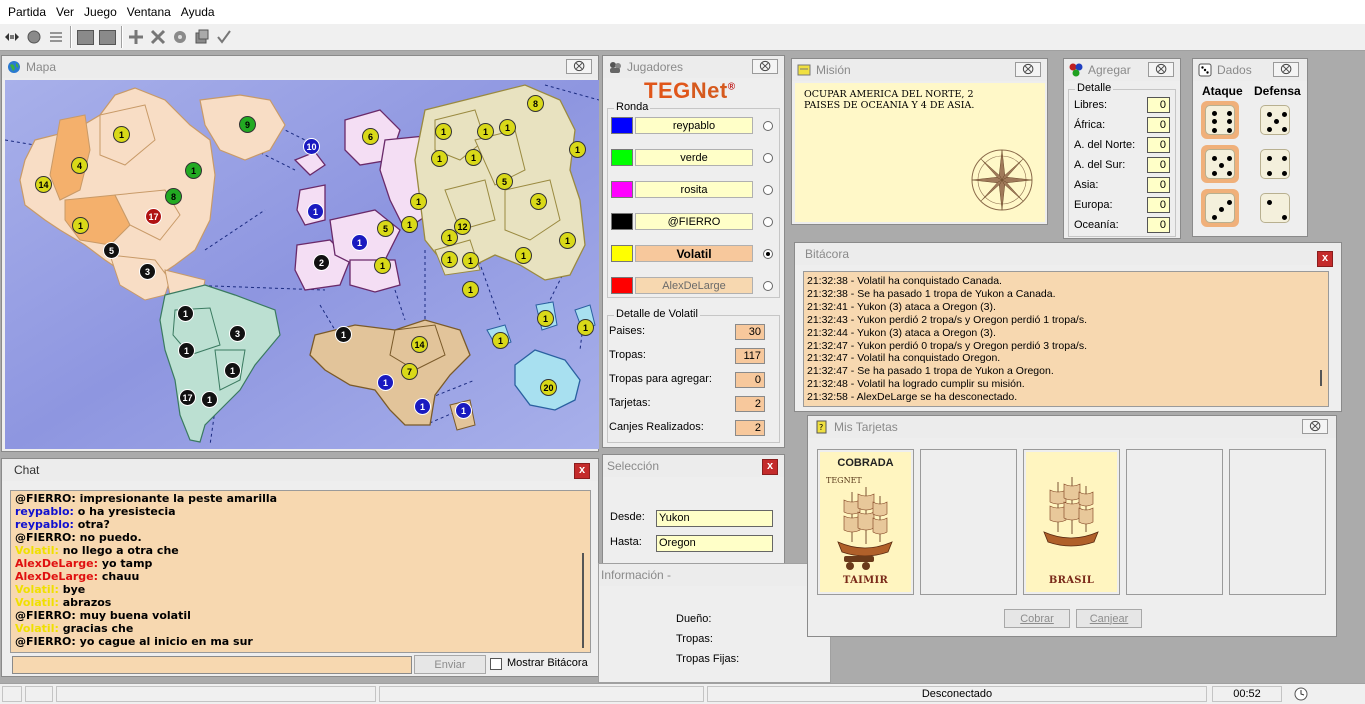 The width and height of the screenshot is (1365, 704). I want to click on card-slot: BRASIL, so click(1071, 522).